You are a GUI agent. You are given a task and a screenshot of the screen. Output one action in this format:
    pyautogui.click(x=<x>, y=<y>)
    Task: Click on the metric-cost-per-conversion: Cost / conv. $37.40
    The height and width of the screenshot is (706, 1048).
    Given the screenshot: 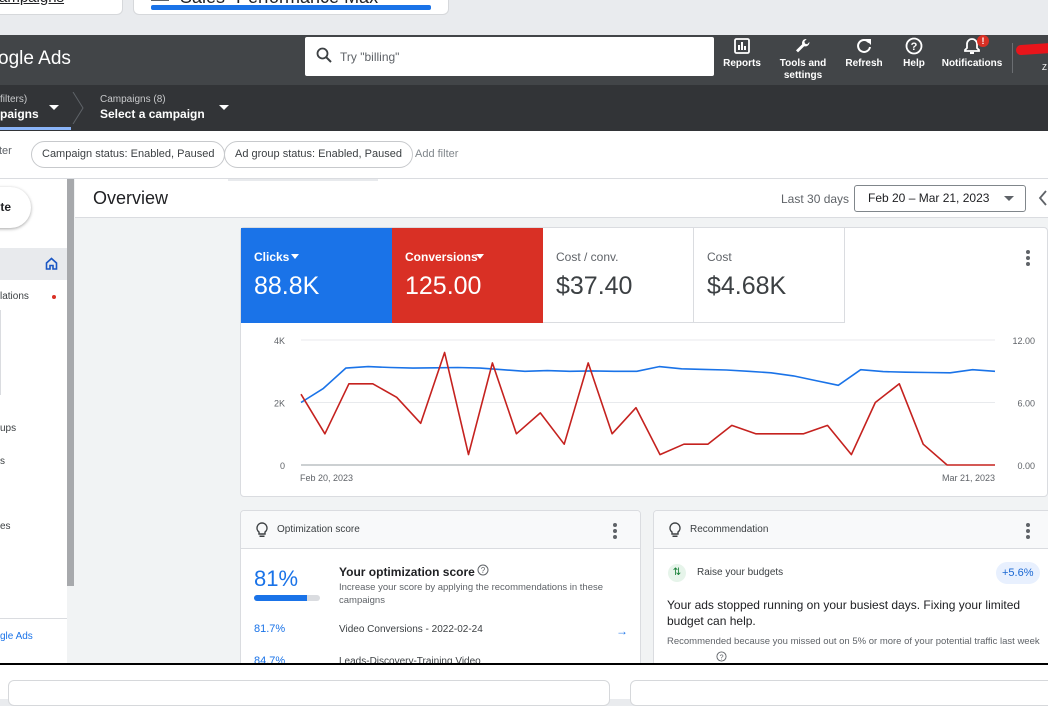 What is the action you would take?
    pyautogui.click(x=618, y=275)
    